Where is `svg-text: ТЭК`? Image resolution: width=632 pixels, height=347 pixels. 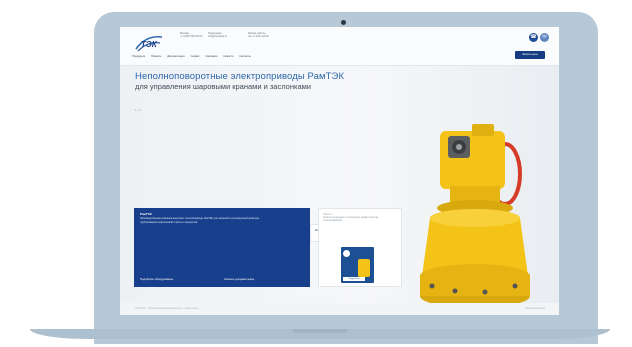
svg-text: ТЭК is located at coordinates (149, 44).